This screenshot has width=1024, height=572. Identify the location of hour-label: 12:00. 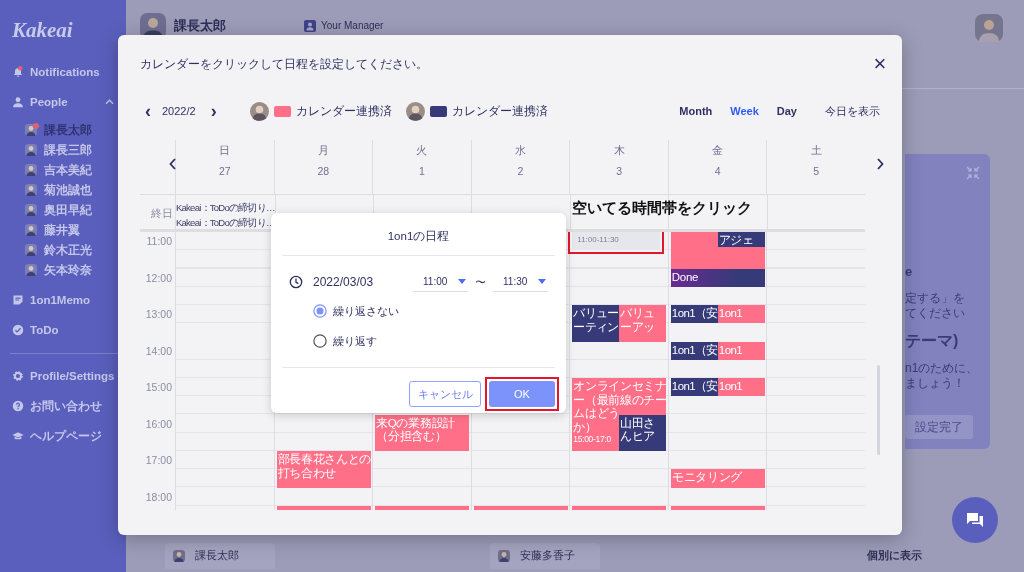
(158, 277).